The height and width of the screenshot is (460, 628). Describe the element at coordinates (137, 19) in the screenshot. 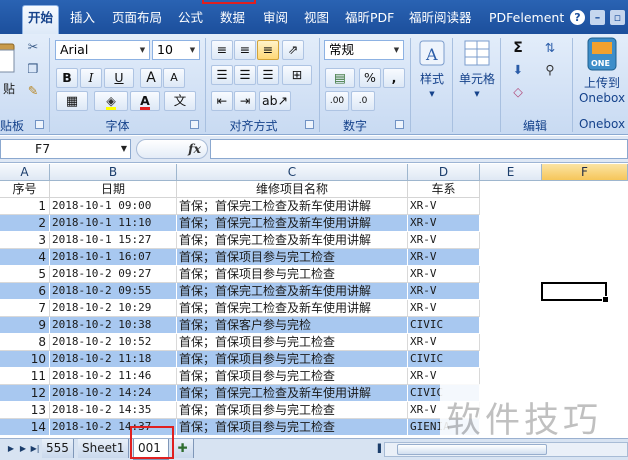

I see `tab-page-layout: 页面布局` at that location.